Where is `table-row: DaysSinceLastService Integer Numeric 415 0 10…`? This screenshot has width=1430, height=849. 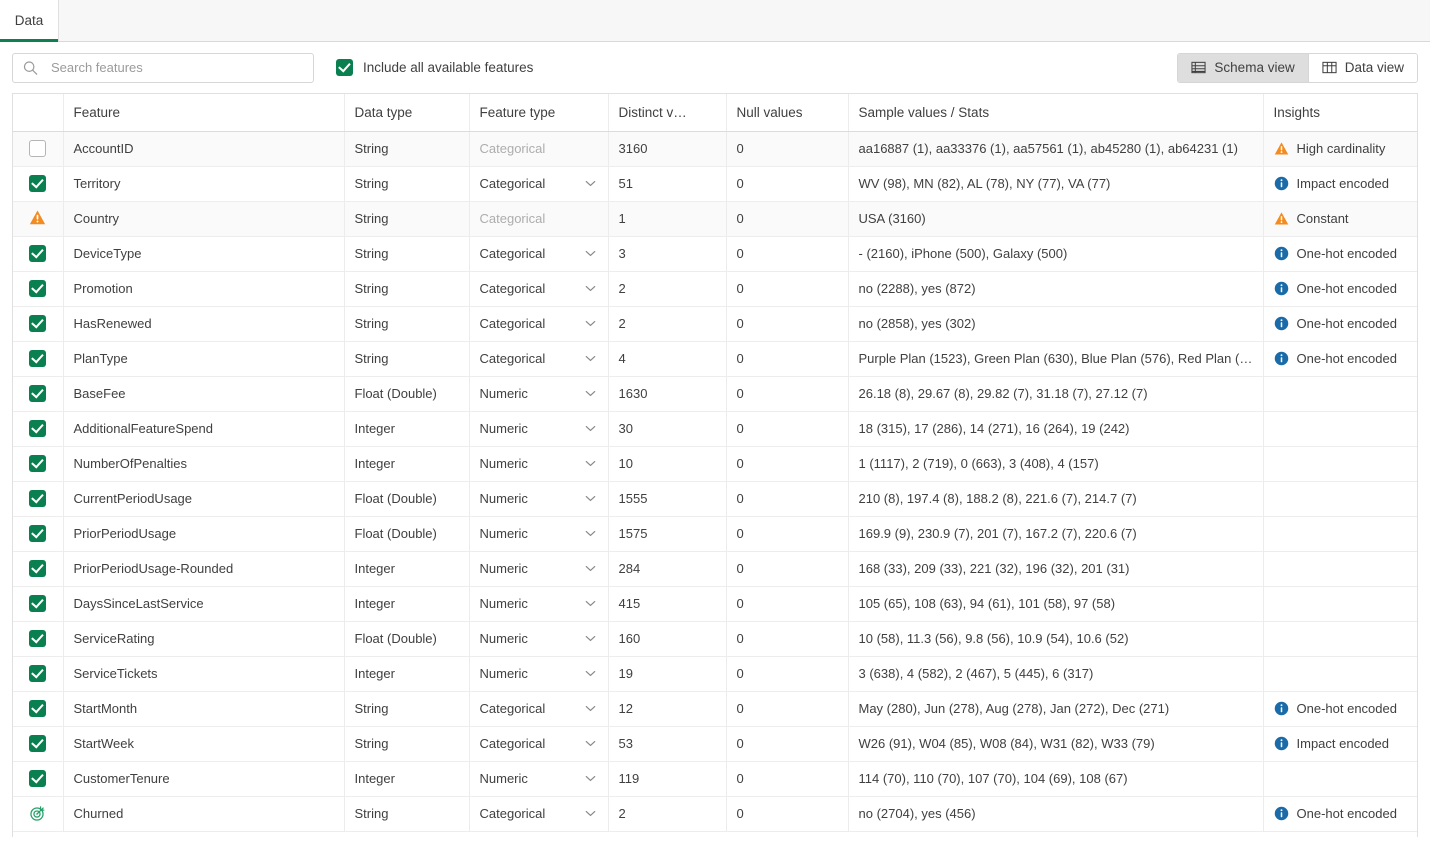
table-row: DaysSinceLastService Integer Numeric 415 0 10… is located at coordinates (715, 604).